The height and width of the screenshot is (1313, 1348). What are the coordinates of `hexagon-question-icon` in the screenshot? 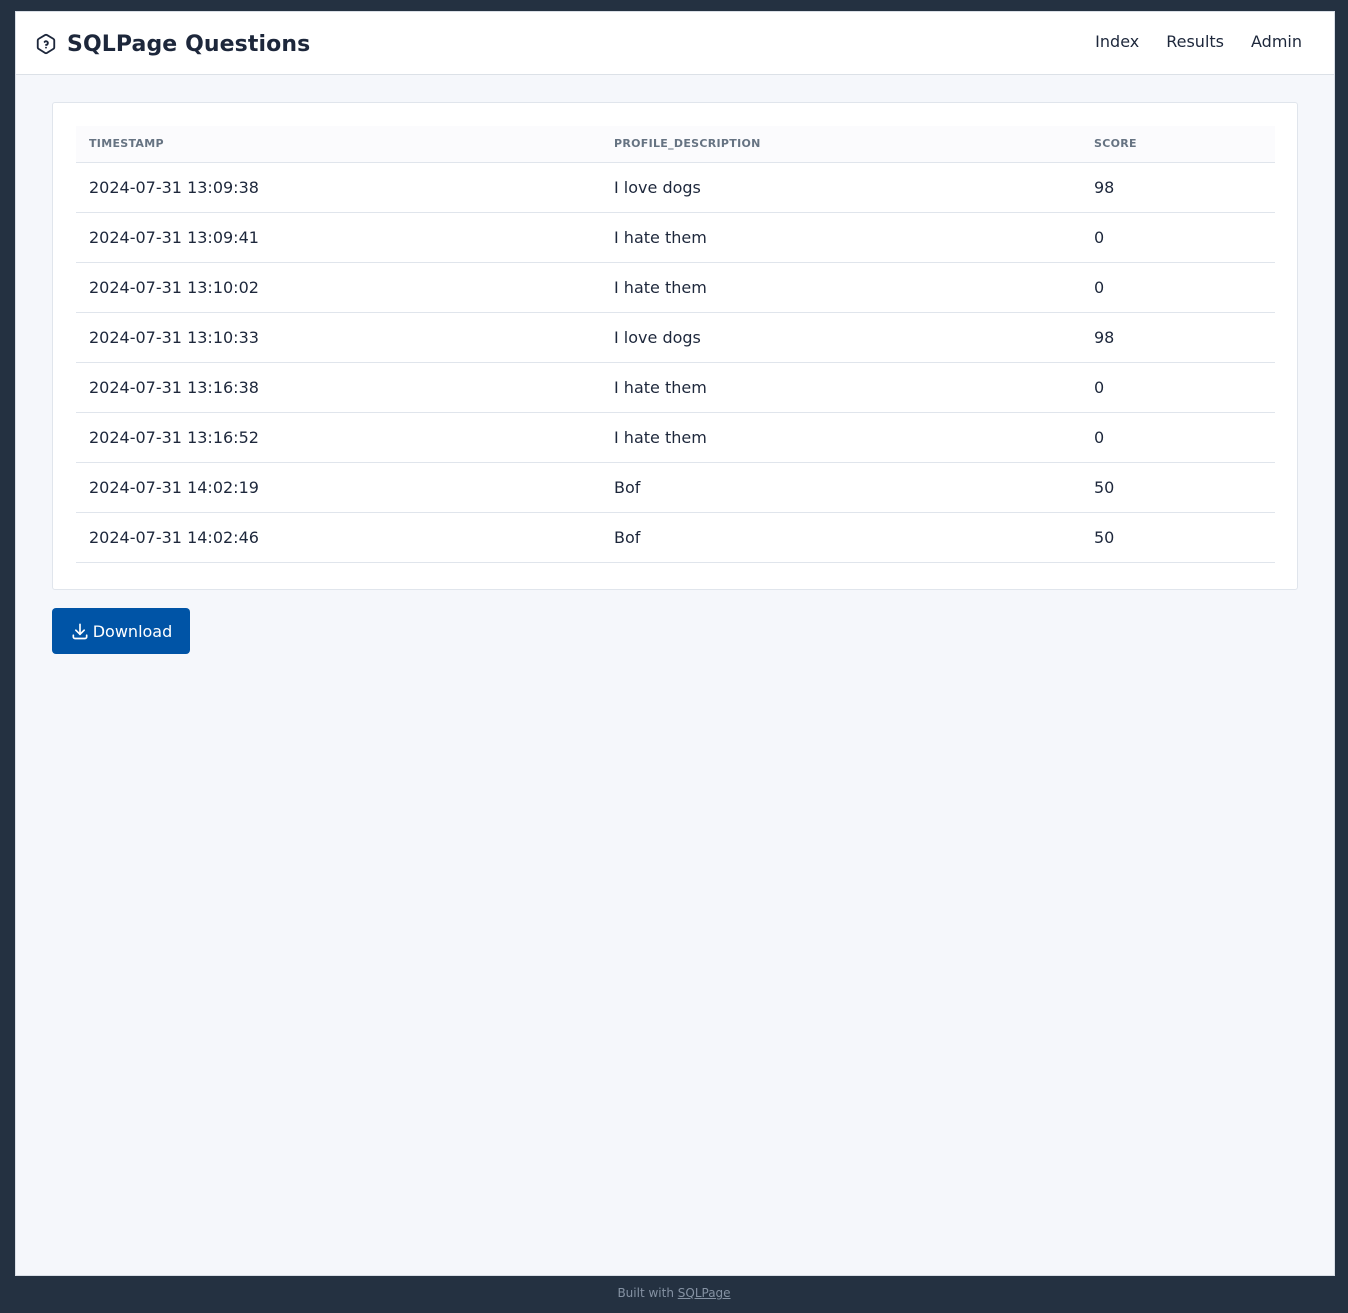 It's located at (46, 44).